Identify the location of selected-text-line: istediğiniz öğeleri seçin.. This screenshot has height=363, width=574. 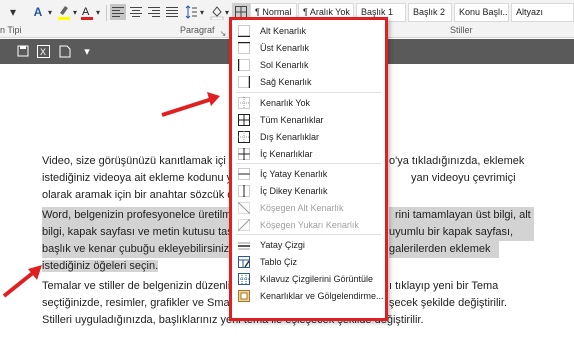
(100, 266).